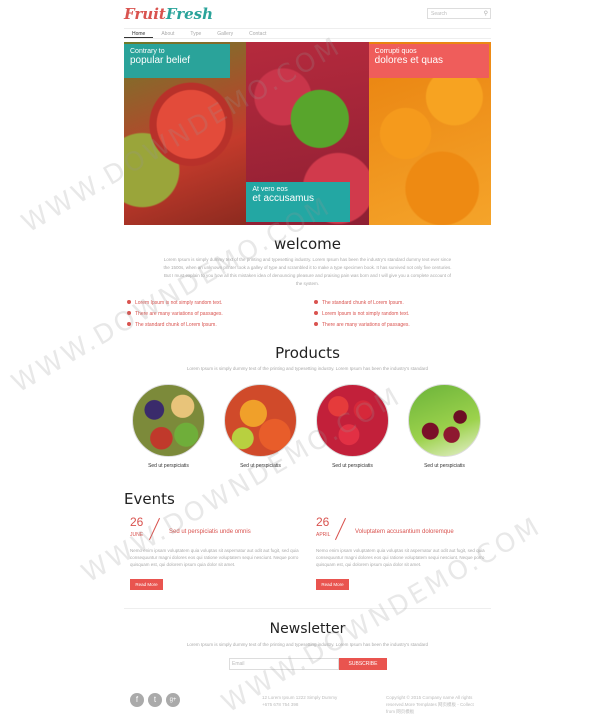 Image resolution: width=615 pixels, height=722 pixels. Describe the element at coordinates (307, 353) in the screenshot. I see `products-title: Products` at that location.